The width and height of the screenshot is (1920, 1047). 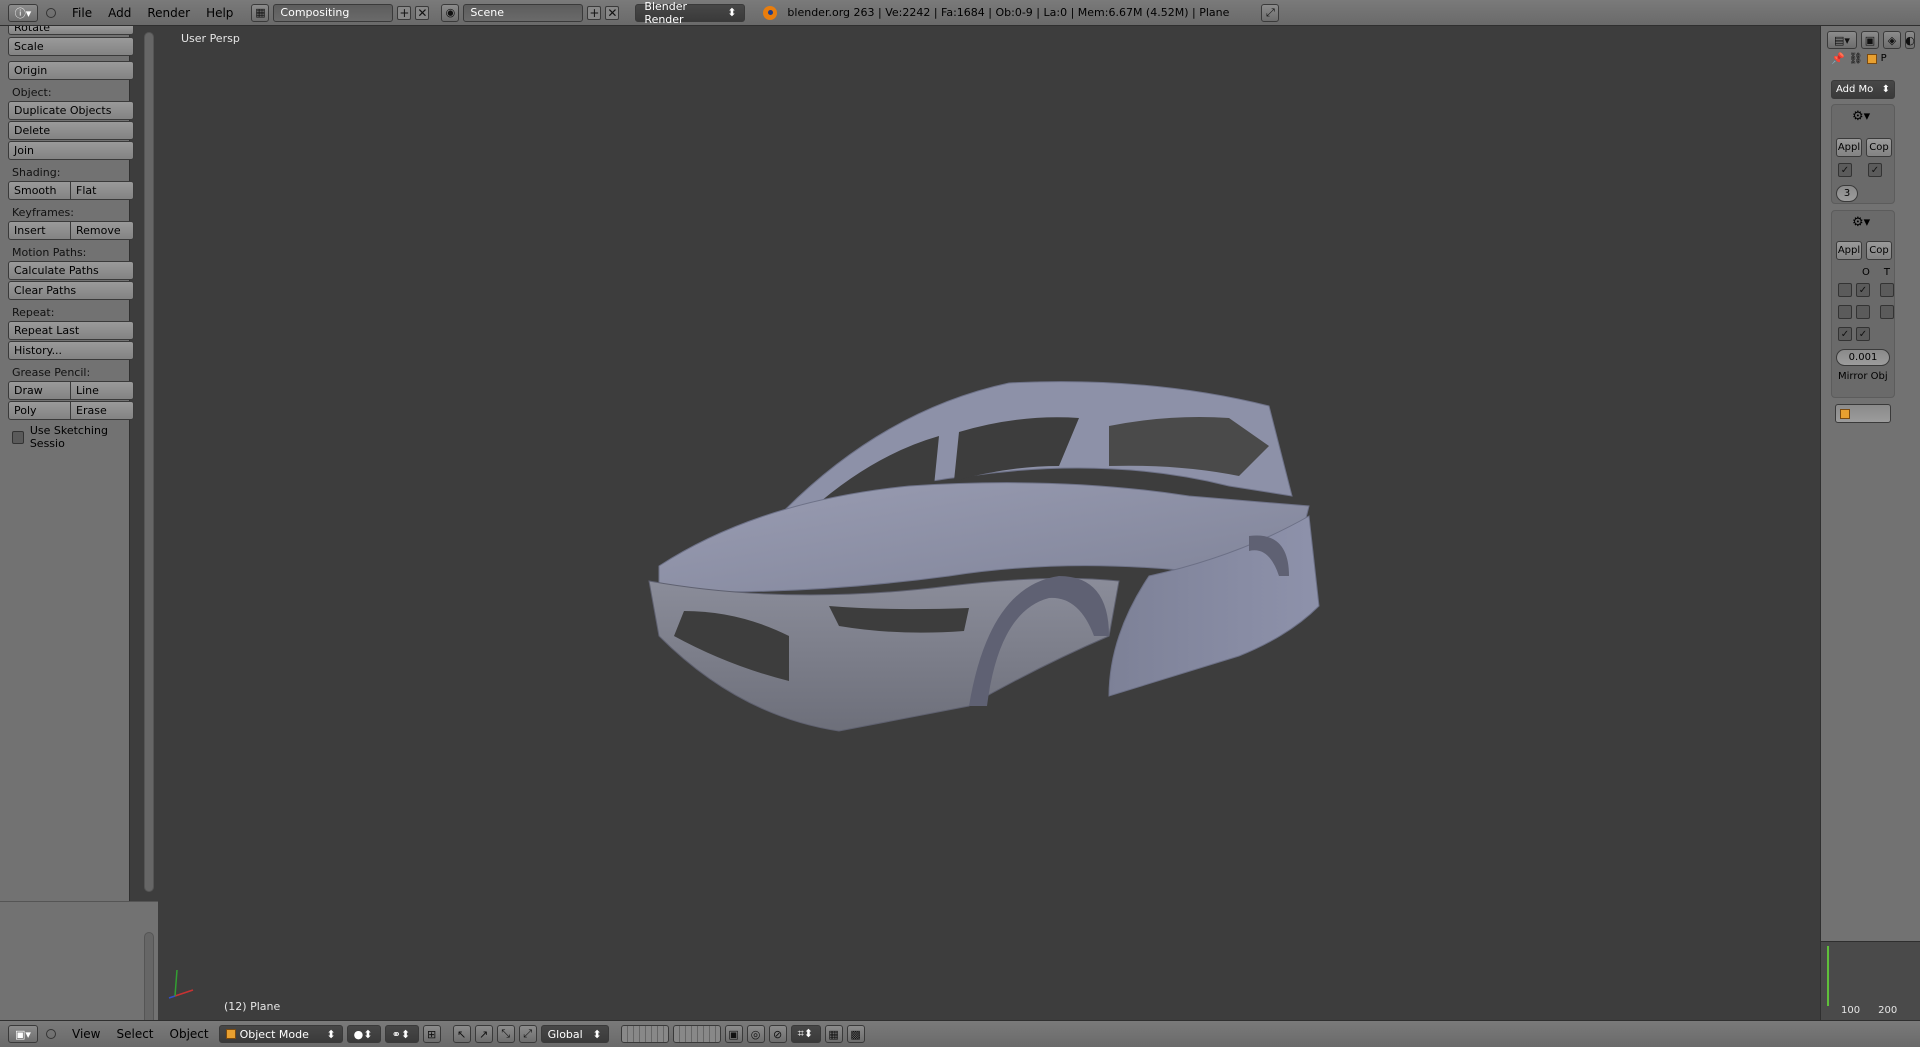 I want to click on sketching-checkbox, so click(x=18, y=437).